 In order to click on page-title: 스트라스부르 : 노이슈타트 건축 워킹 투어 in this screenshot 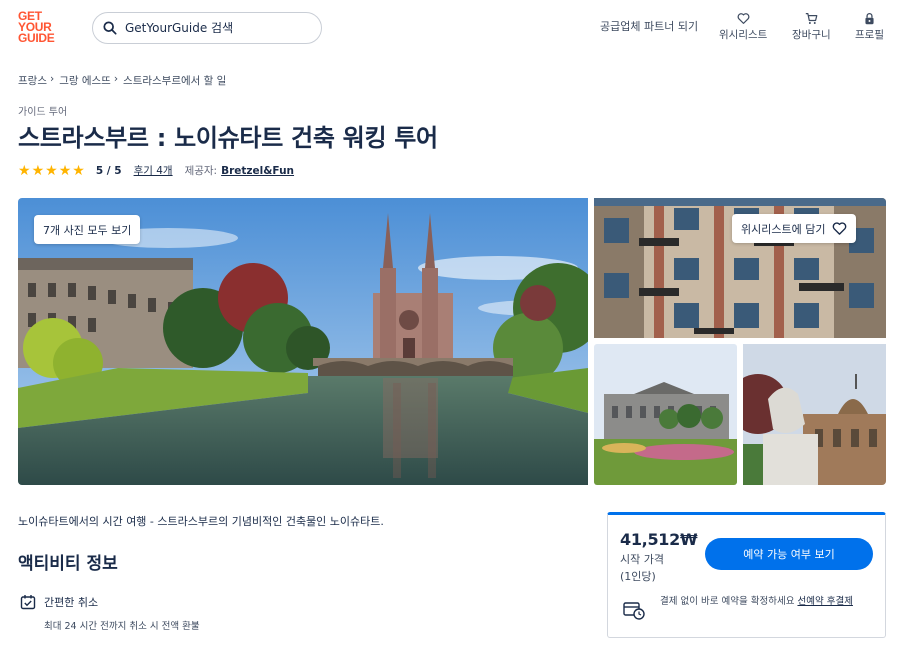, I will do `click(228, 138)`.